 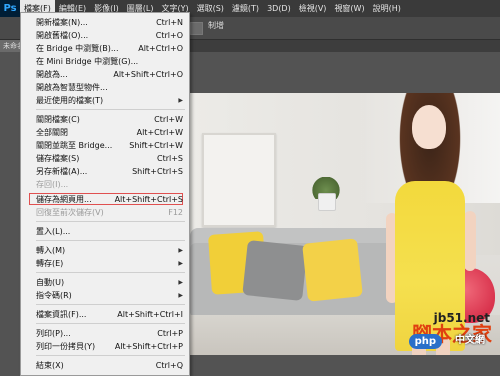 What do you see at coordinates (160, 48) in the screenshot?
I see `menu-item-shortcut: Alt+Ctrl+O` at bounding box center [160, 48].